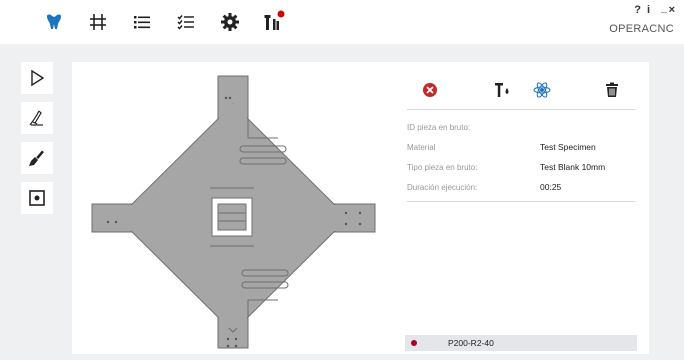 Image resolution: width=684 pixels, height=360 pixels. Describe the element at coordinates (98, 22) in the screenshot. I see `sliders-icon` at that location.